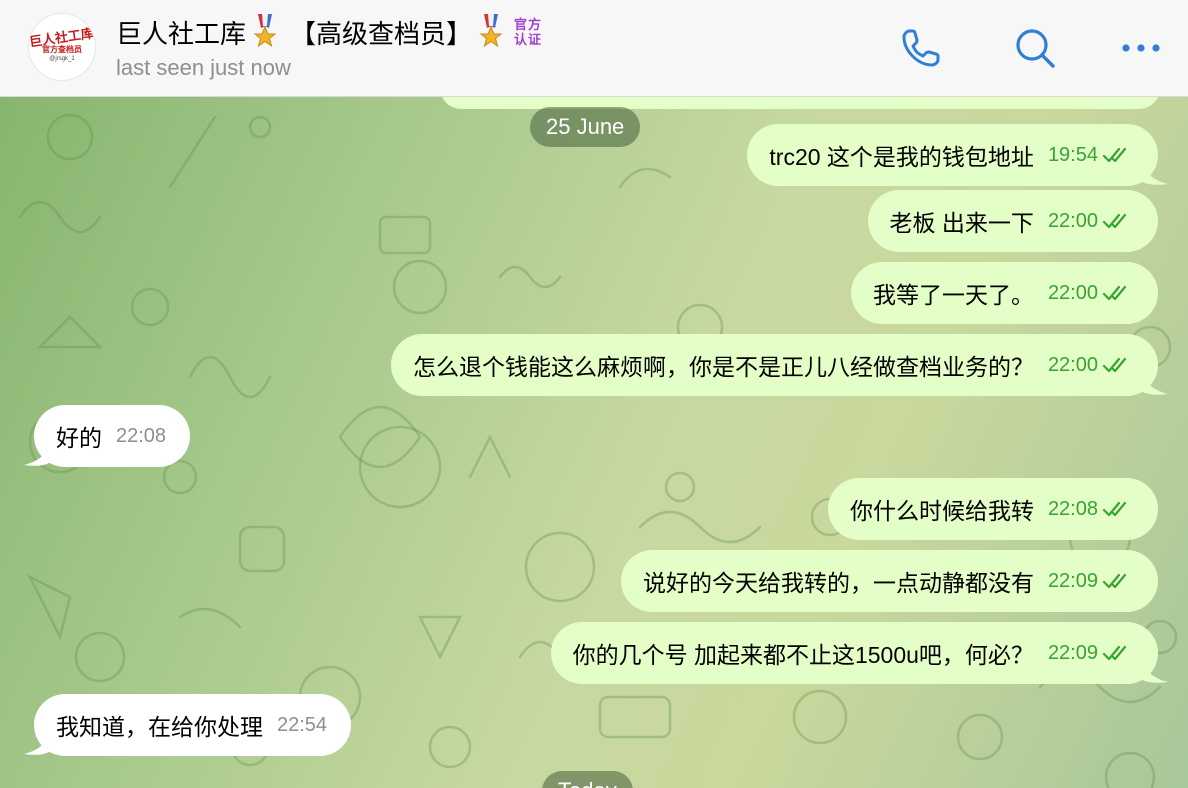 This screenshot has width=1188, height=788. Describe the element at coordinates (587, 779) in the screenshot. I see `date-separator-today: Today` at that location.